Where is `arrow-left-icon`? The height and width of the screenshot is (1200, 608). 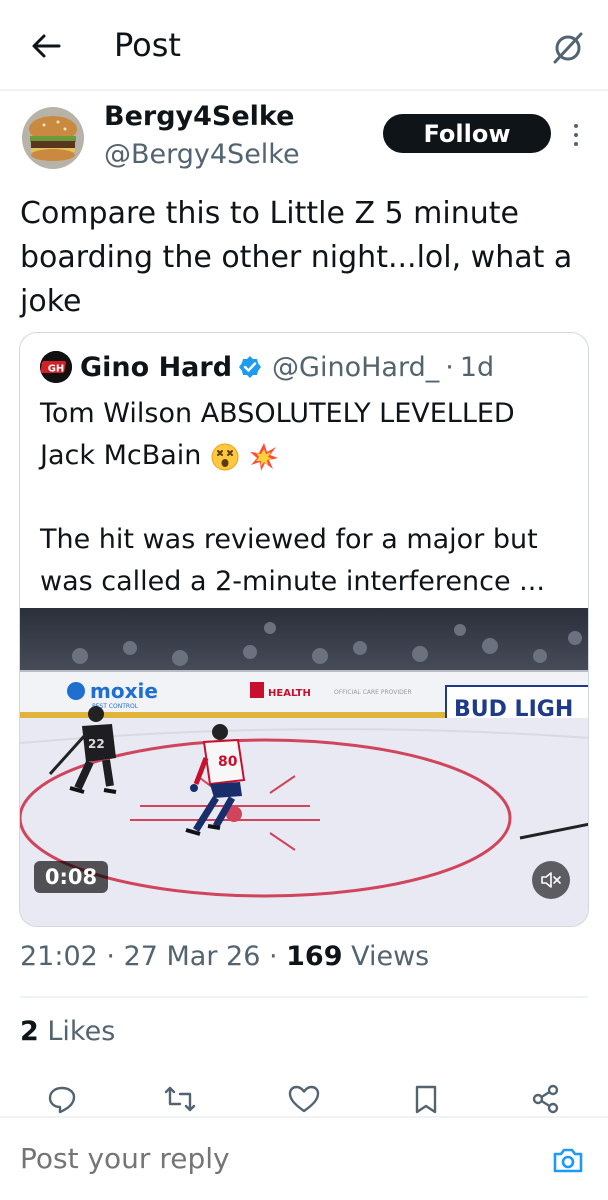
arrow-left-icon is located at coordinates (46, 46).